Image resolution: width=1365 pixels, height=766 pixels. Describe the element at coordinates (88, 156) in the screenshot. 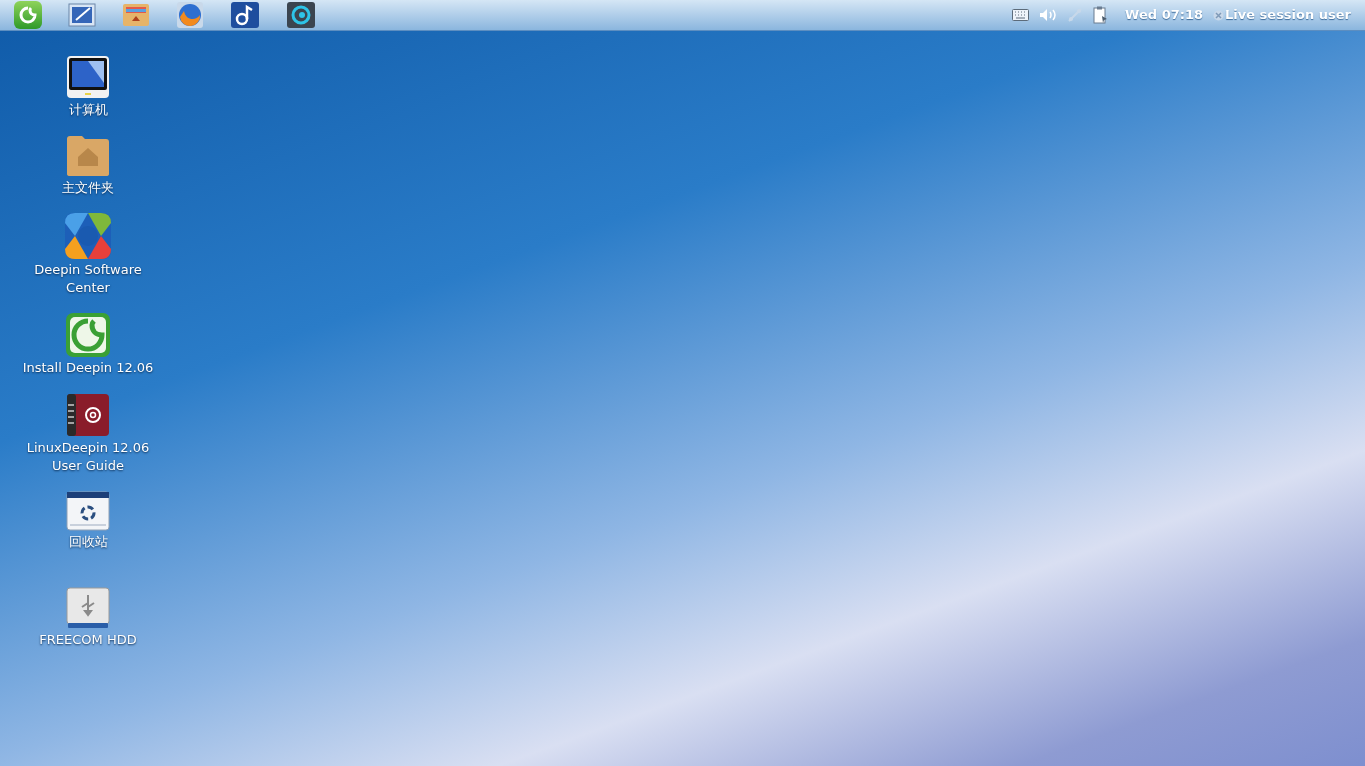

I see `folder-icon` at that location.